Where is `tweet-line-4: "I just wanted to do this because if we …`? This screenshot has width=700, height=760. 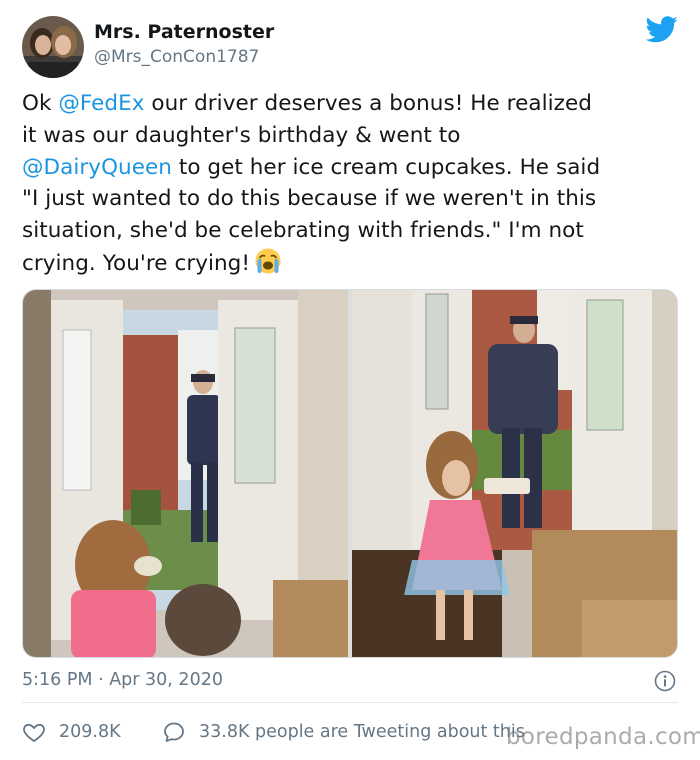 tweet-line-4: "I just wanted to do this because if we … is located at coordinates (309, 199).